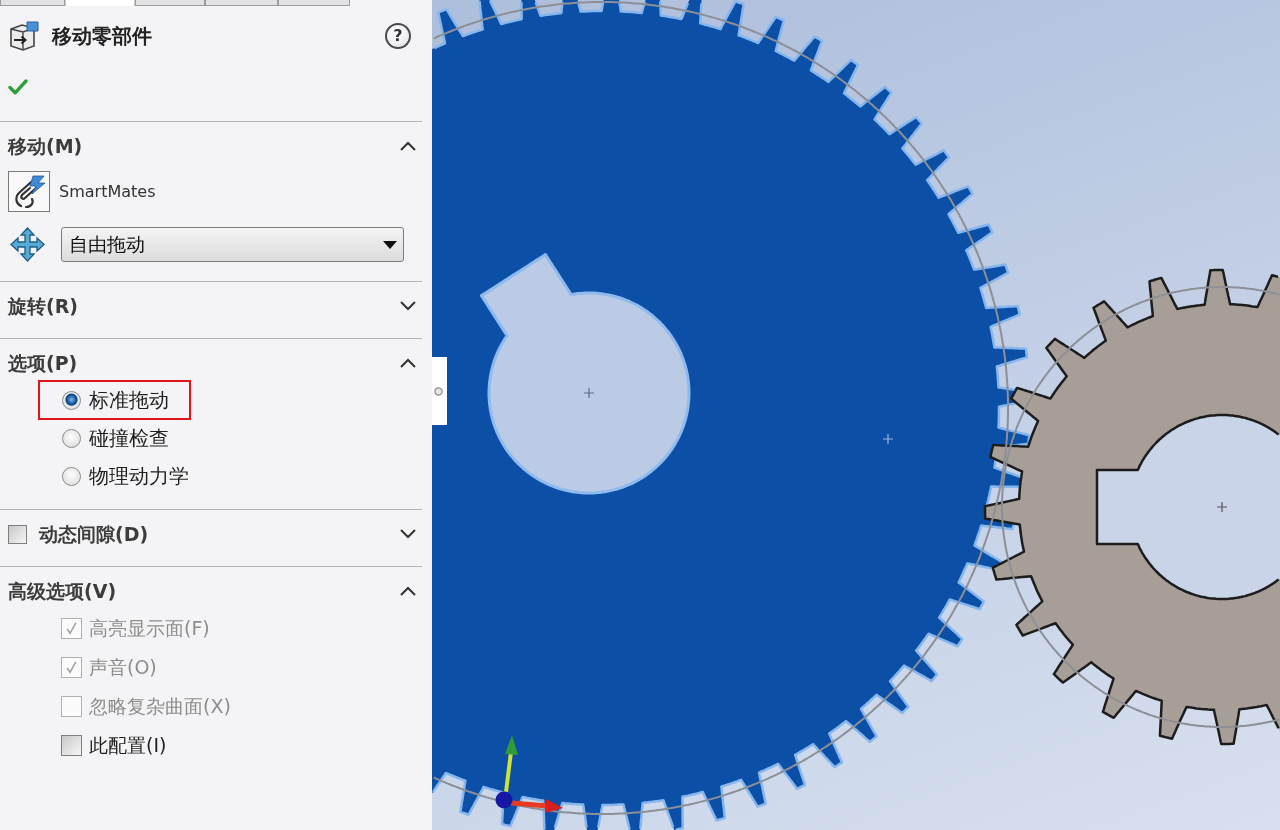 This screenshot has height=830, width=1280. What do you see at coordinates (43, 363) in the screenshot?
I see `section-title: 选项(P)` at bounding box center [43, 363].